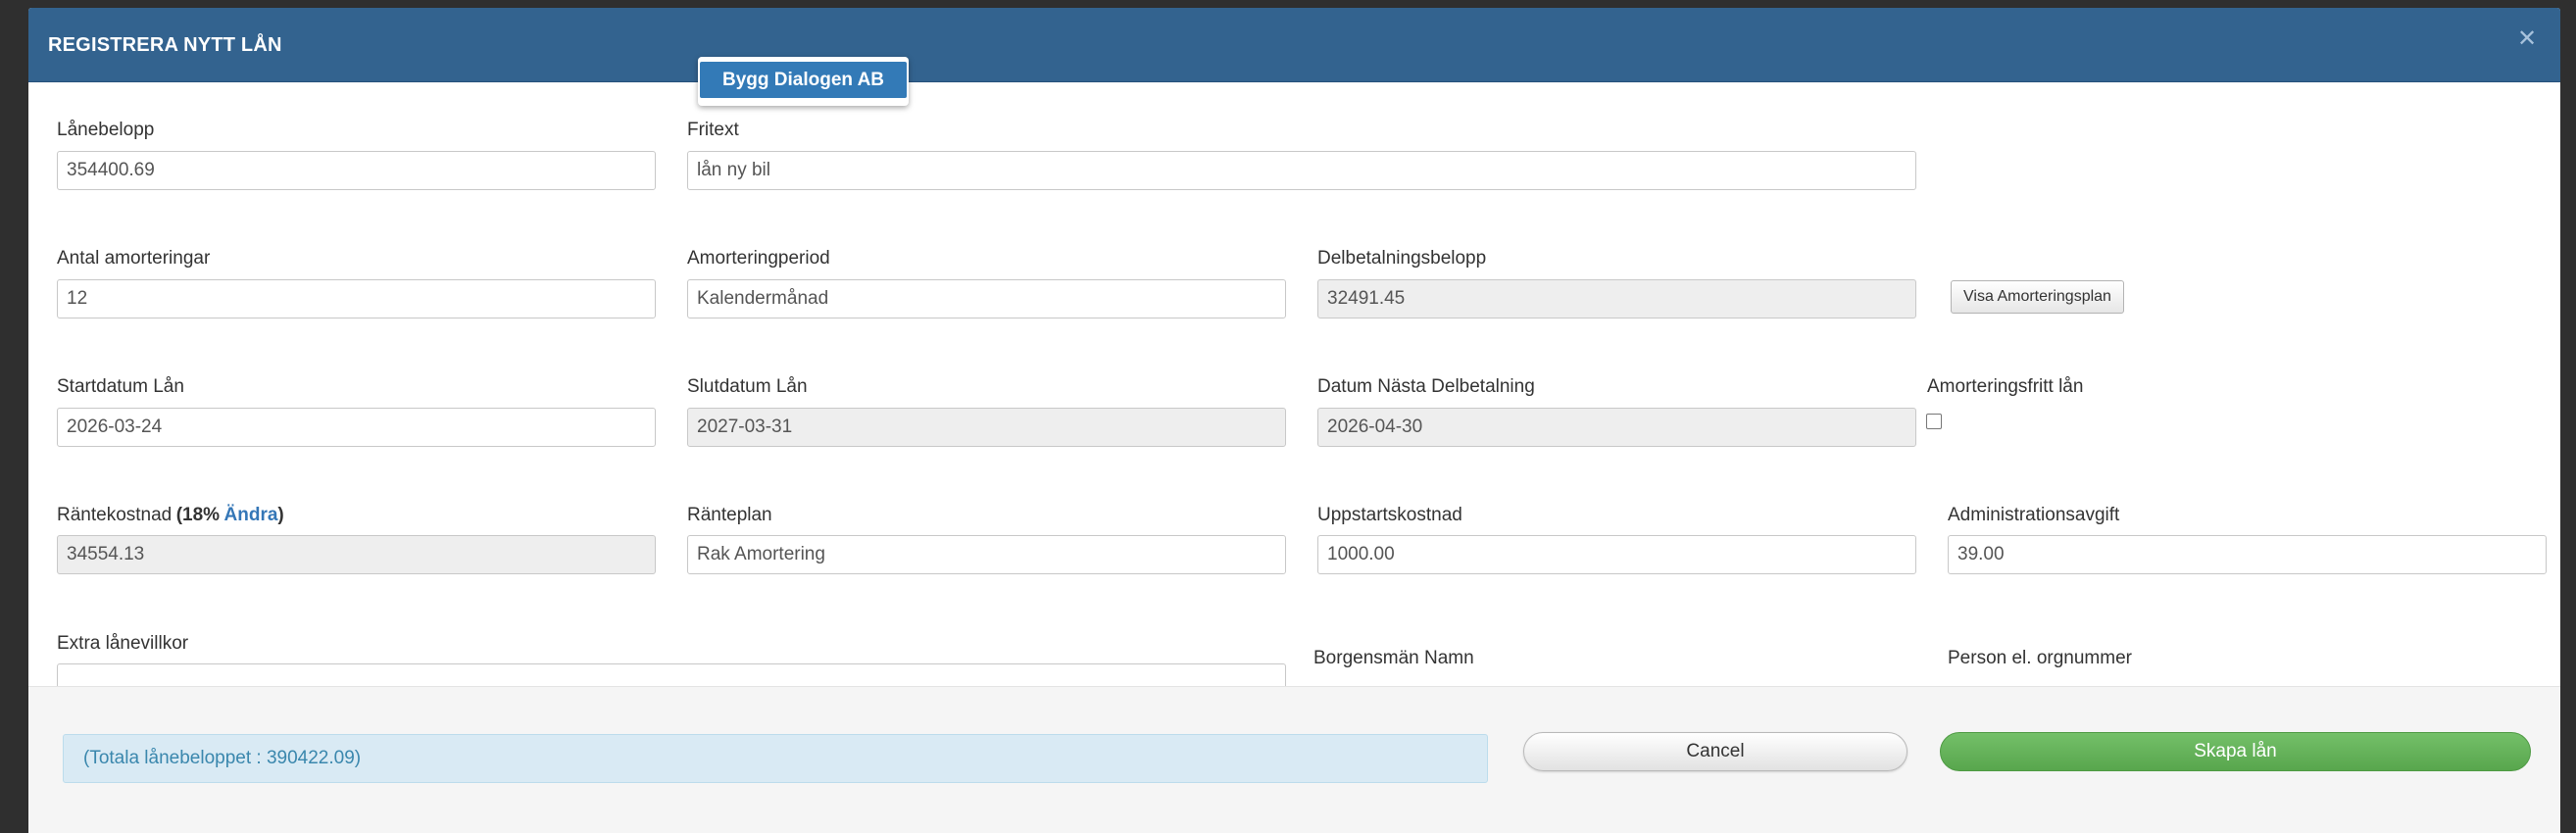 The width and height of the screenshot is (2576, 833). I want to click on amortization-free-label: Amorteringsfritt lån, so click(2005, 386).